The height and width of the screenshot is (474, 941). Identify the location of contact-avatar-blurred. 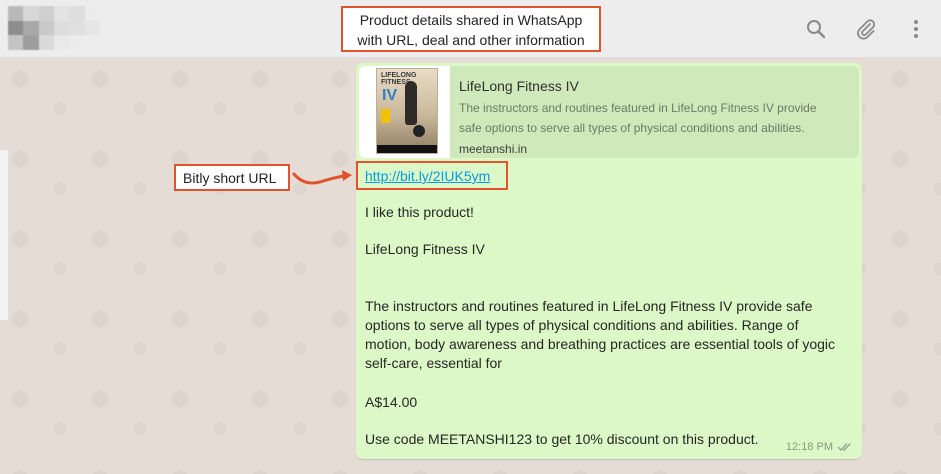
(54, 28).